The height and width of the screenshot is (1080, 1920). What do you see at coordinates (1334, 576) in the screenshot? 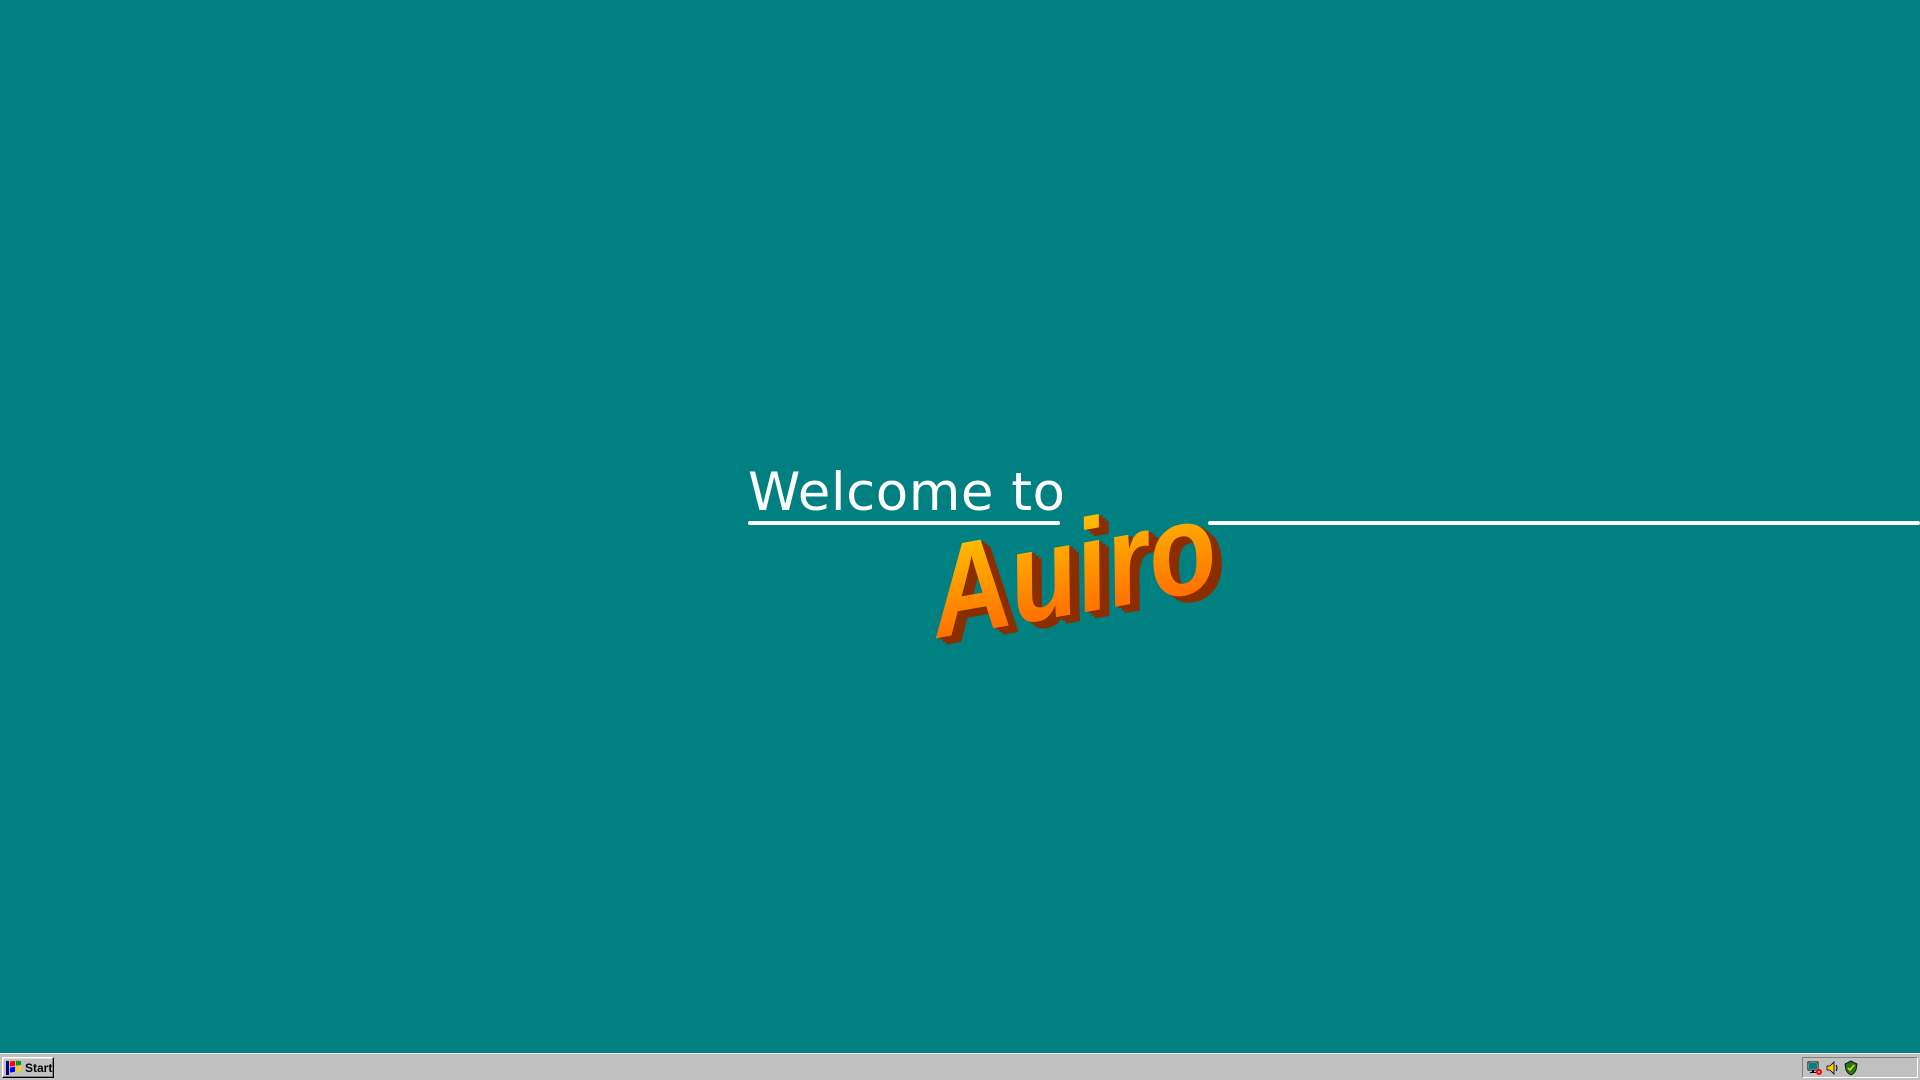
I see `welcome-banner: Welcome to Auiro Auiro Auiro Auiro` at bounding box center [1334, 576].